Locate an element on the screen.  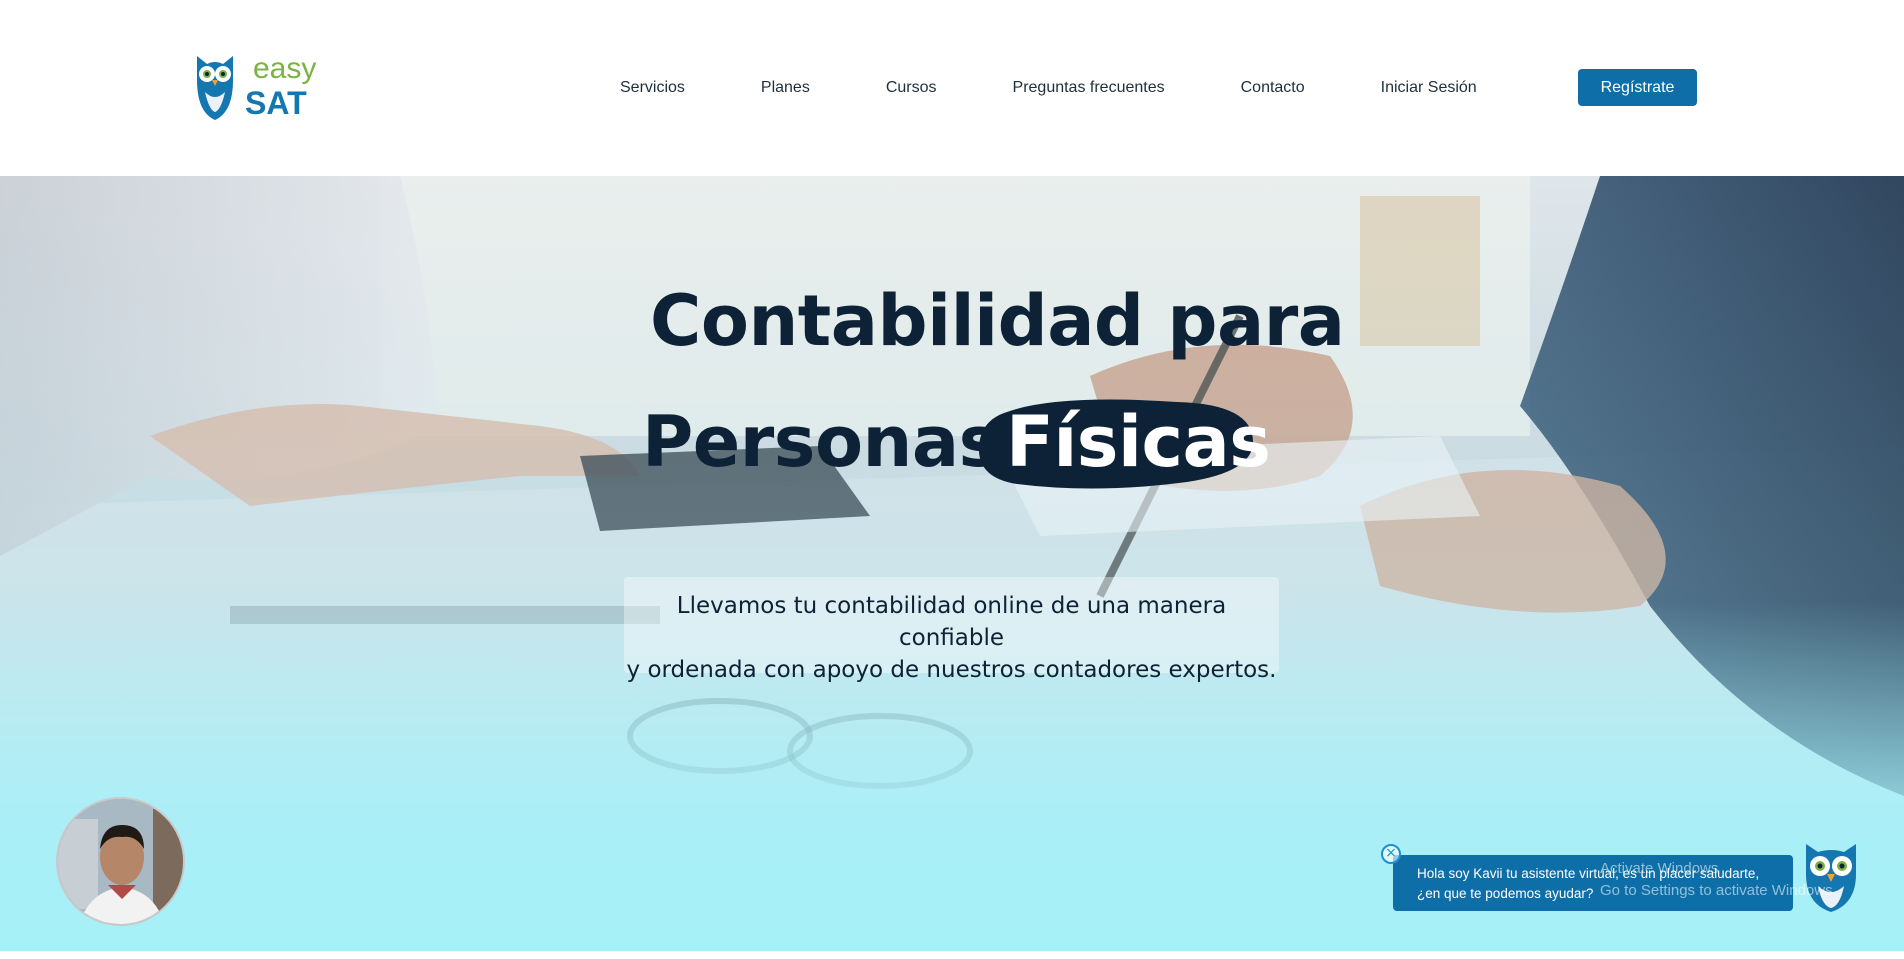
register-button: Regístrate is located at coordinates (1637, 87).